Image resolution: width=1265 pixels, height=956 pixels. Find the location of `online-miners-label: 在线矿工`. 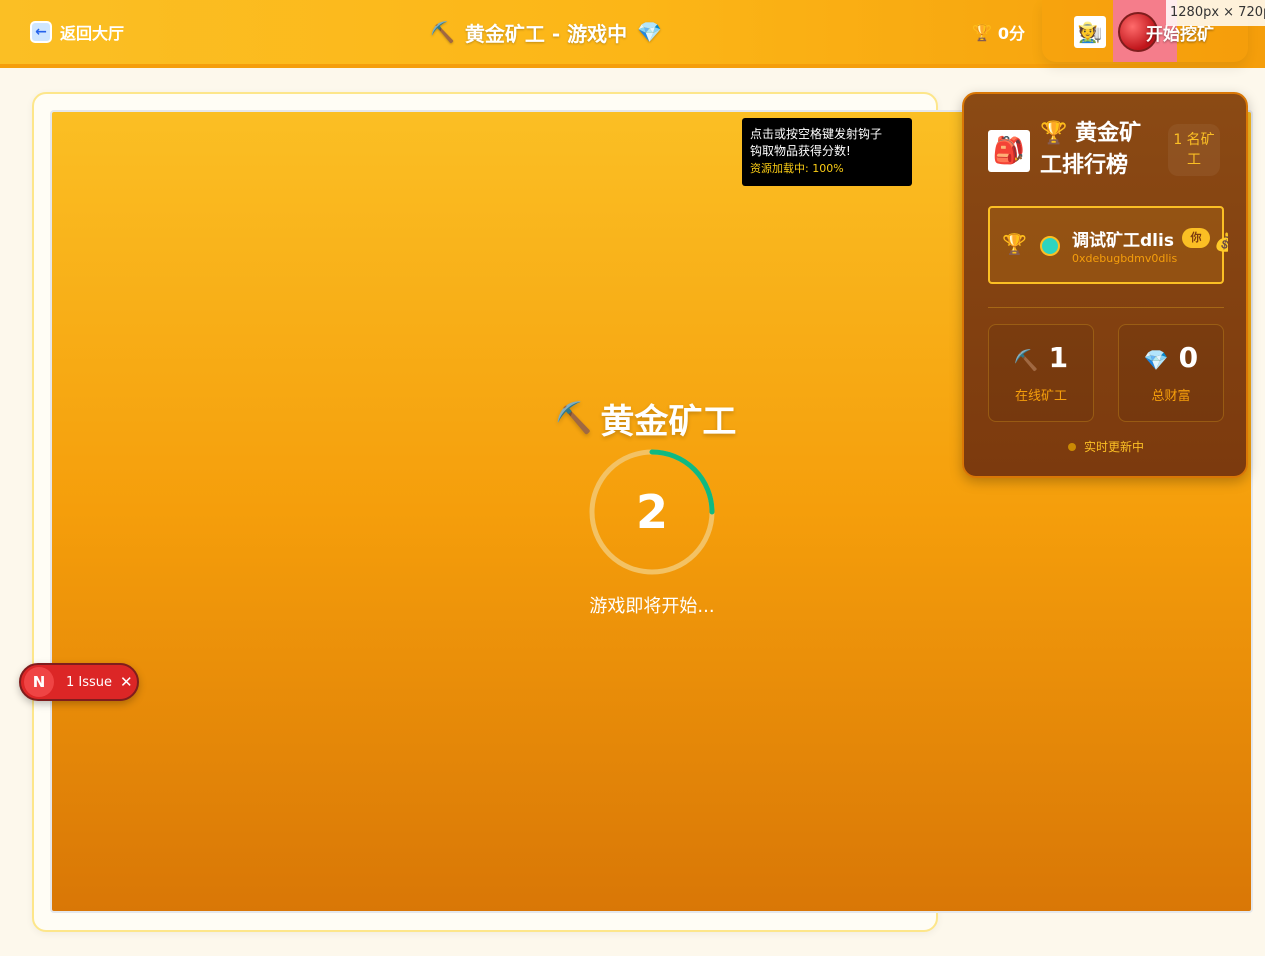

online-miners-label: 在线矿工 is located at coordinates (1040, 396).